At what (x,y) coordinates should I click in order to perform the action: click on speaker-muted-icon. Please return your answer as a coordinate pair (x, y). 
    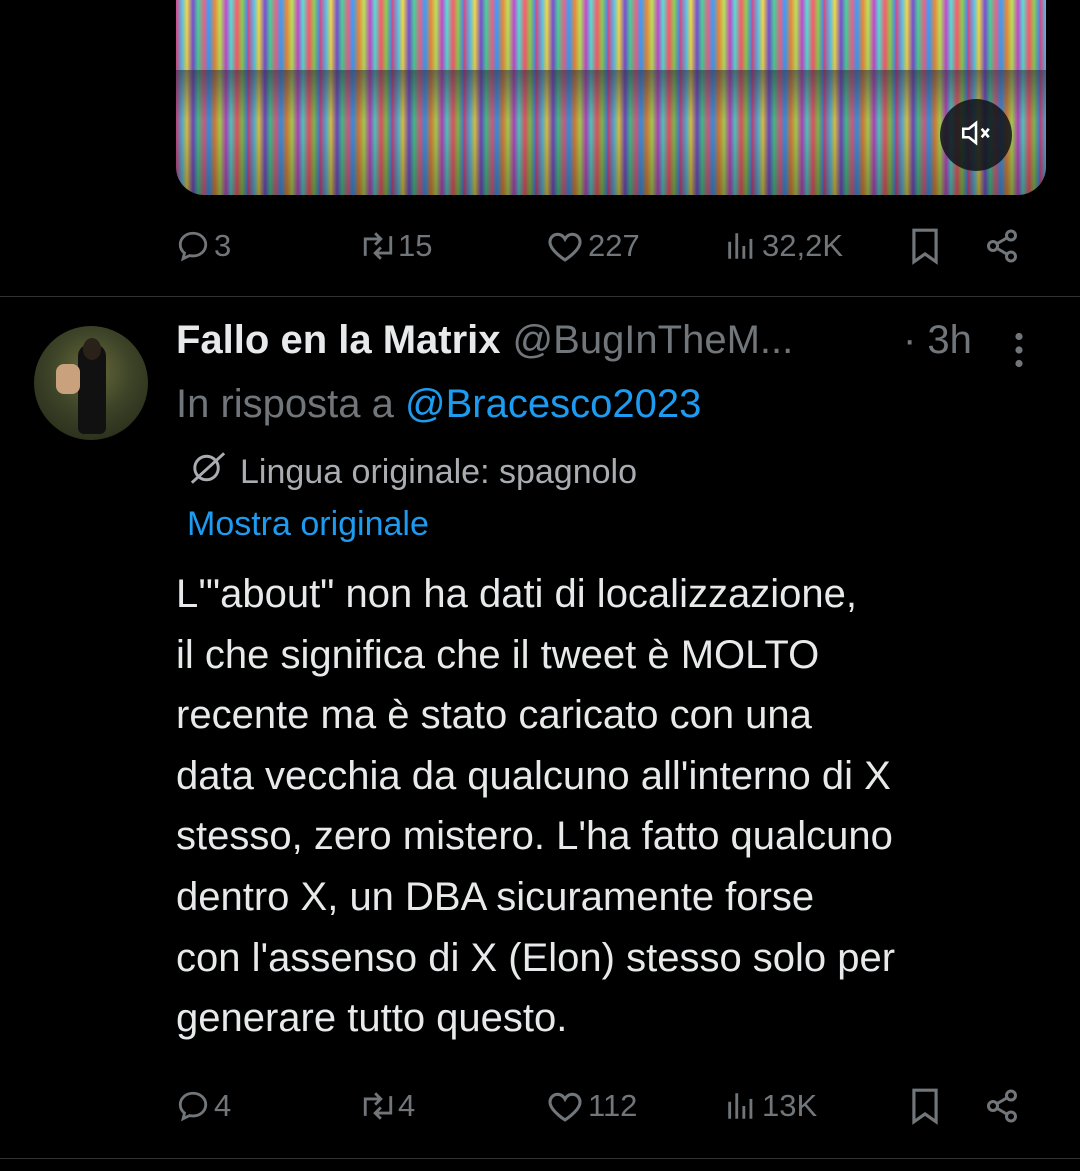
    Looking at the image, I should click on (976, 135).